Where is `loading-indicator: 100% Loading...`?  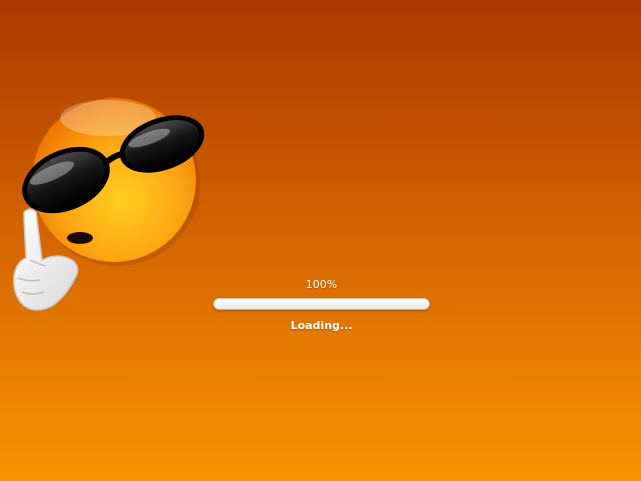 loading-indicator: 100% Loading... is located at coordinates (321, 308).